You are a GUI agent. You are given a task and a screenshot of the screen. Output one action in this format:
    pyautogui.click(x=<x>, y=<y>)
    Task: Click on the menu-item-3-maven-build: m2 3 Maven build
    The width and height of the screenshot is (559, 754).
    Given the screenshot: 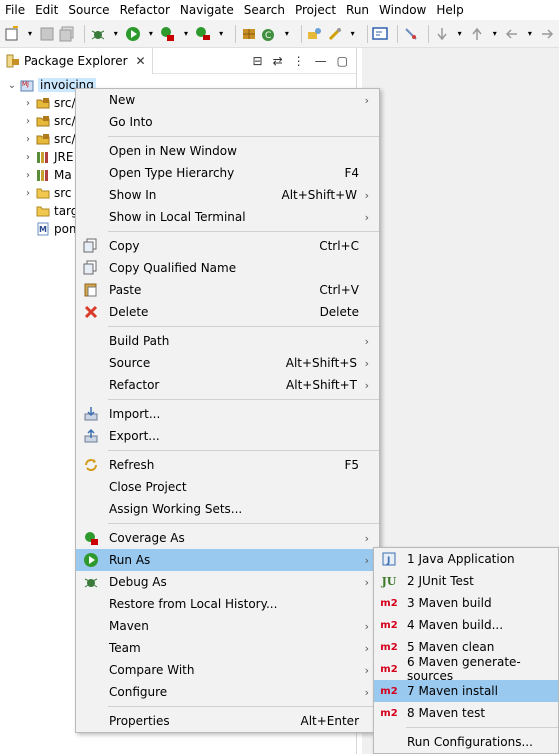 What is the action you would take?
    pyautogui.click(x=466, y=603)
    